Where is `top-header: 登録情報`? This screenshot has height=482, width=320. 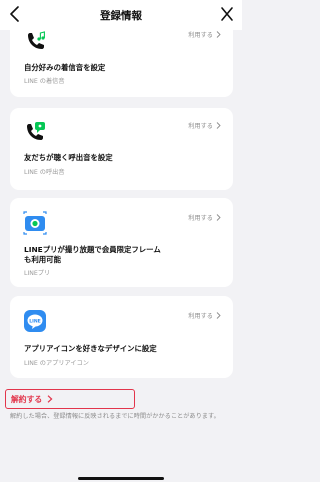 top-header: 登録情報 is located at coordinates (121, 15).